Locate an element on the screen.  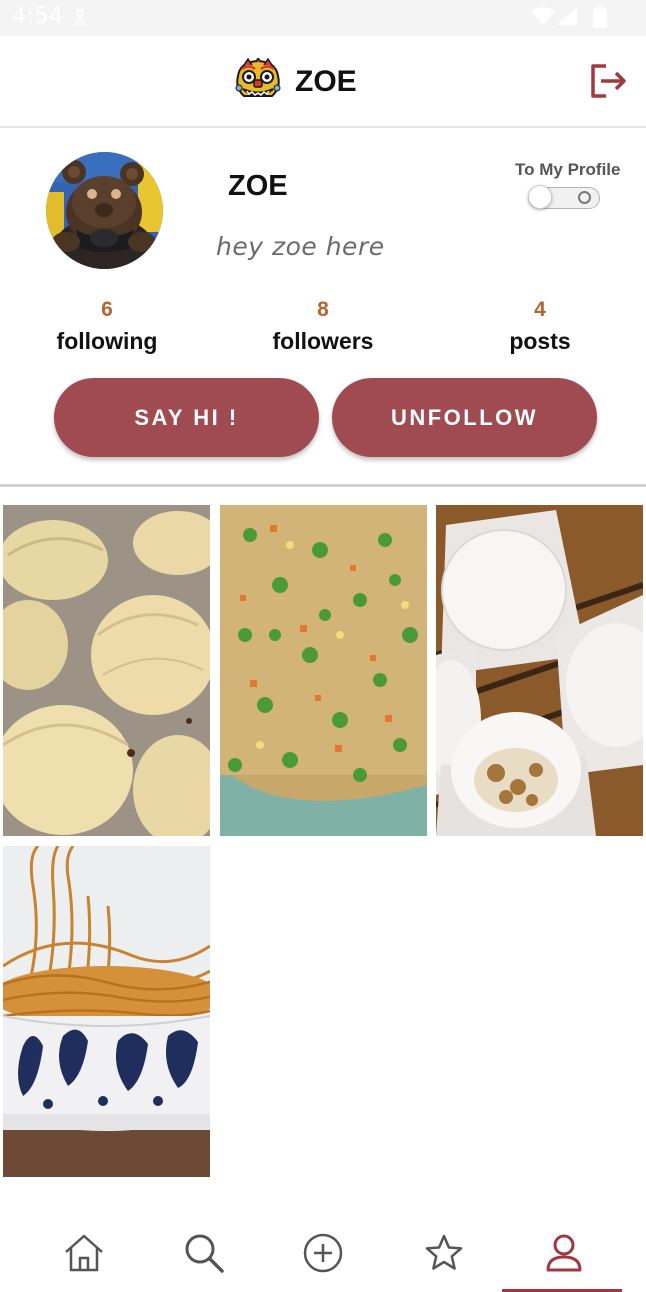
signal-icon is located at coordinates (567, 16).